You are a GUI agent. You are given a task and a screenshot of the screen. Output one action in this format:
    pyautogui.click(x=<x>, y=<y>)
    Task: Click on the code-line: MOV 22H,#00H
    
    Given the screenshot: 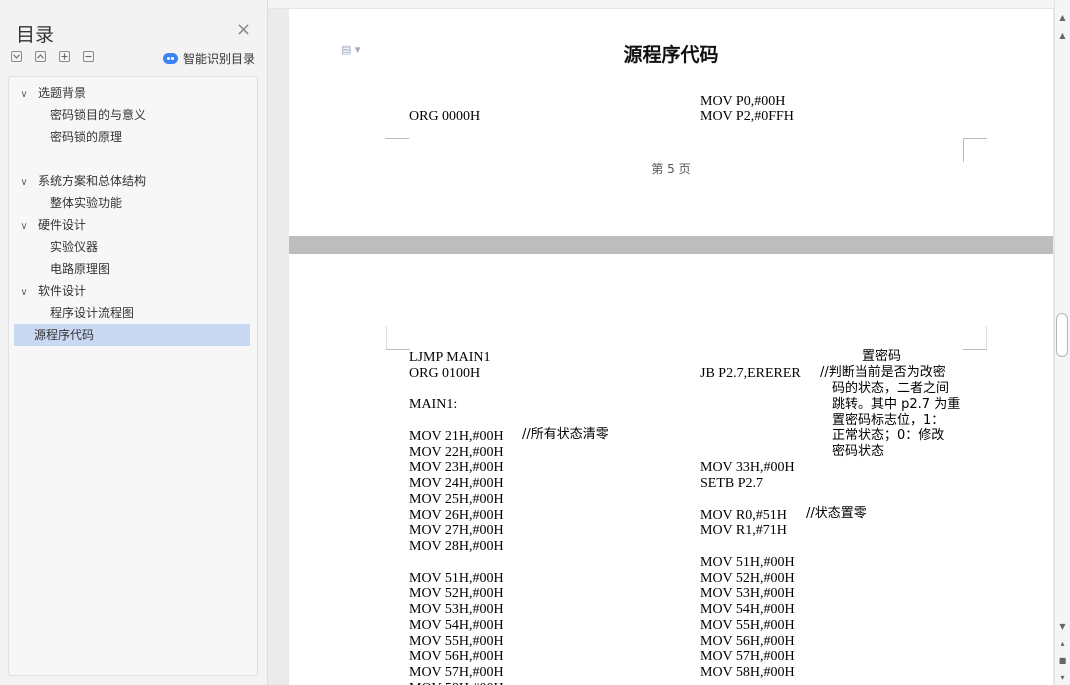 What is the action you would take?
    pyautogui.click(x=456, y=452)
    